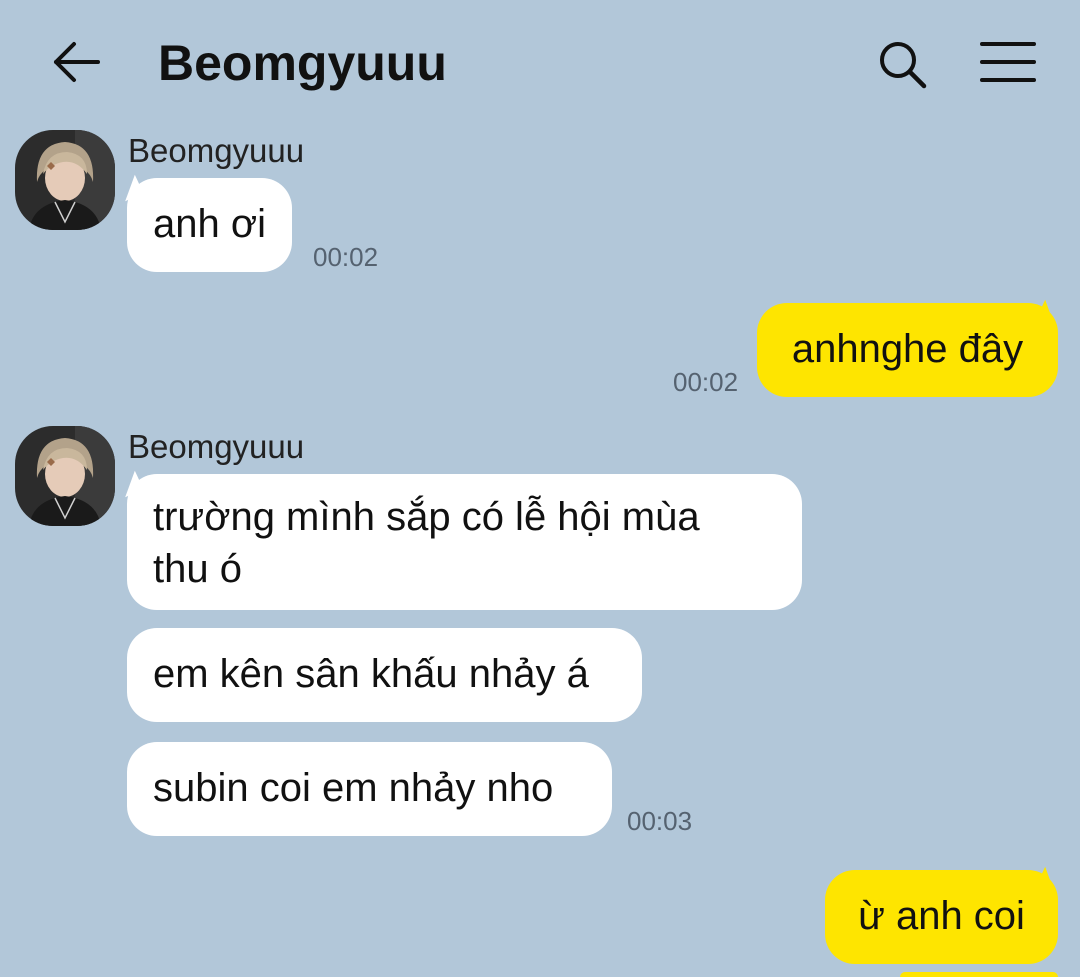 This screenshot has width=1080, height=977. Describe the element at coordinates (979, 974) in the screenshot. I see `message-bubble-partial` at that location.